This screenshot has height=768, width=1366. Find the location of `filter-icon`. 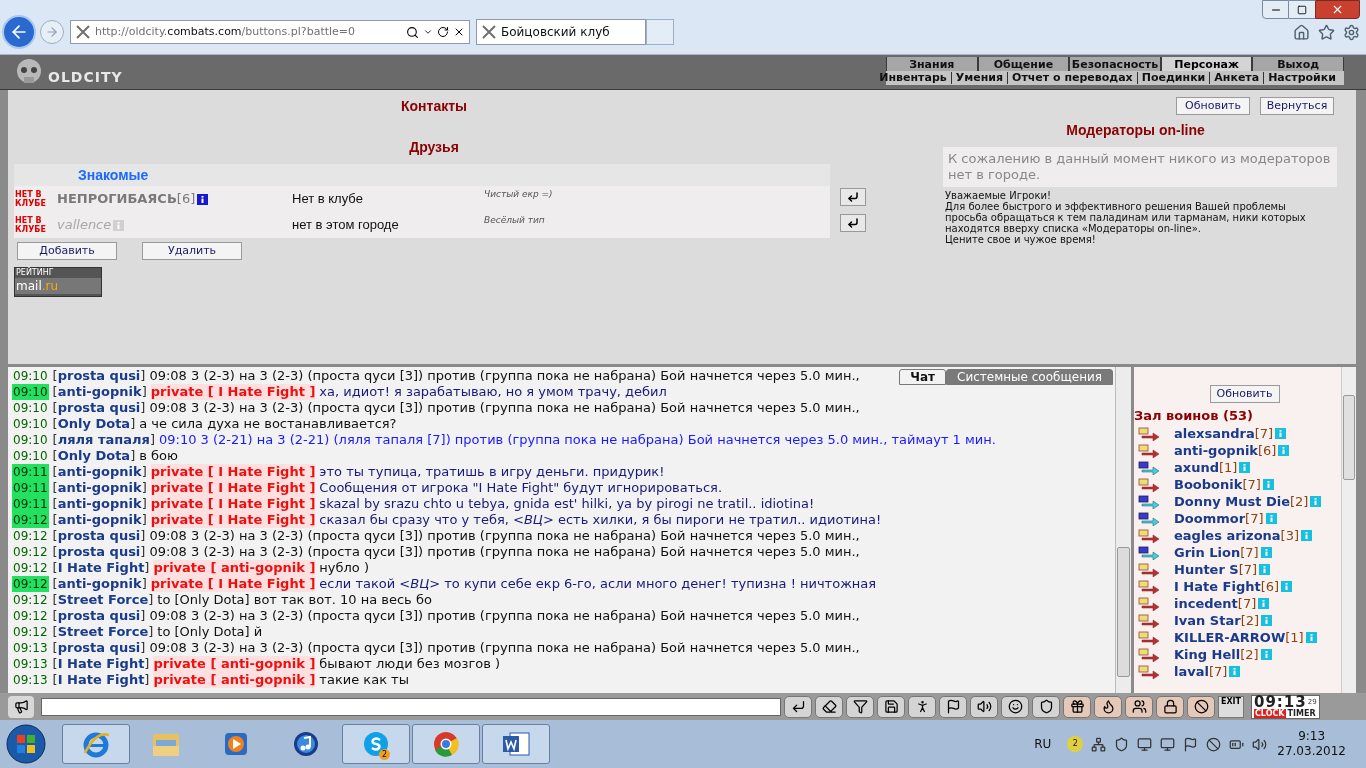

filter-icon is located at coordinates (860, 706).